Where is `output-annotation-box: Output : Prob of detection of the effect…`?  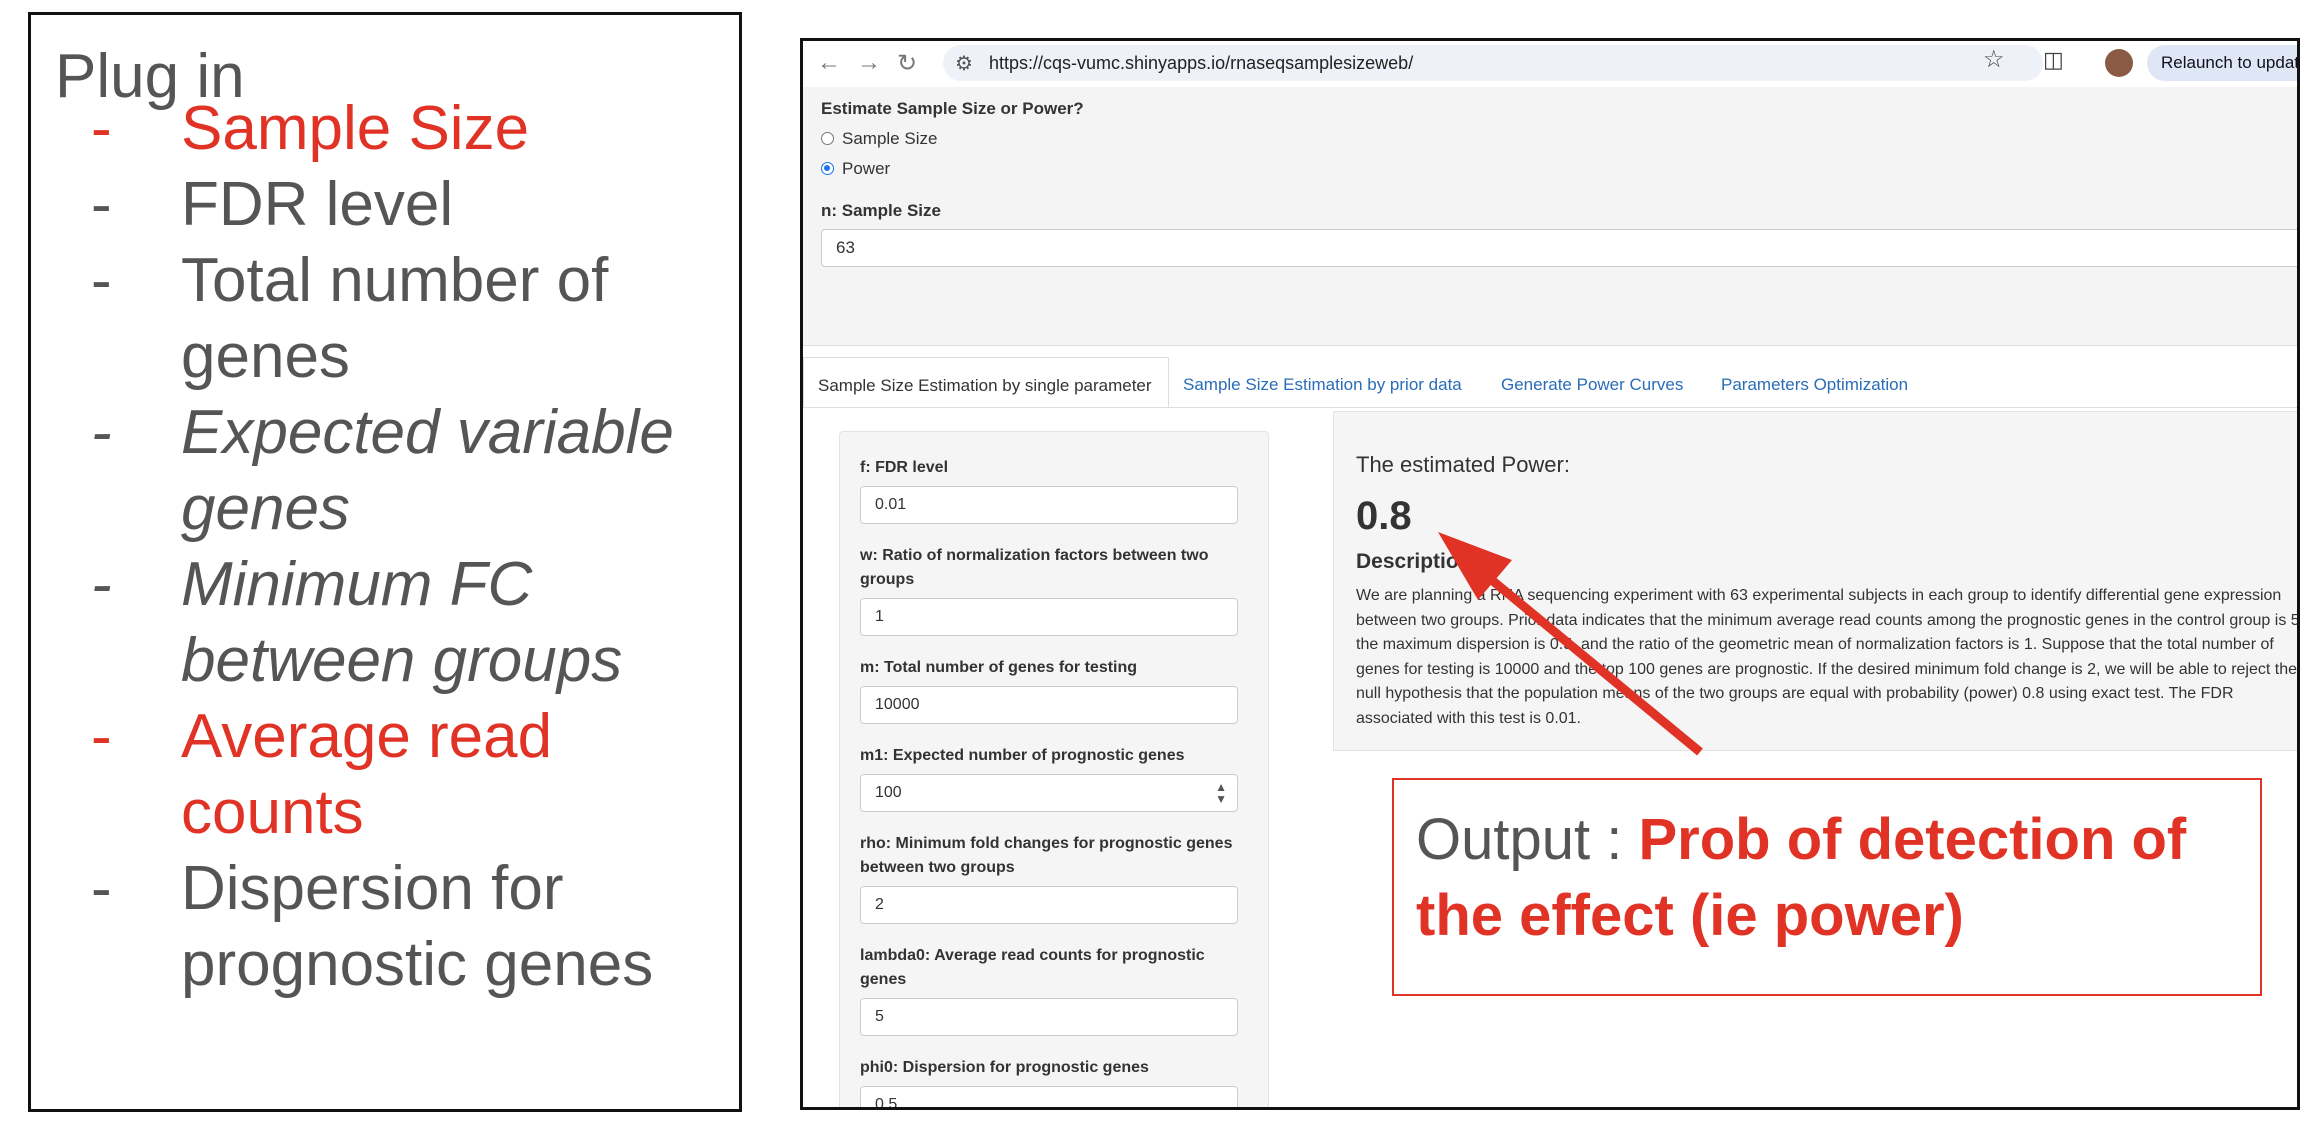
output-annotation-box: Output : Prob of detection of the effect… is located at coordinates (1827, 887).